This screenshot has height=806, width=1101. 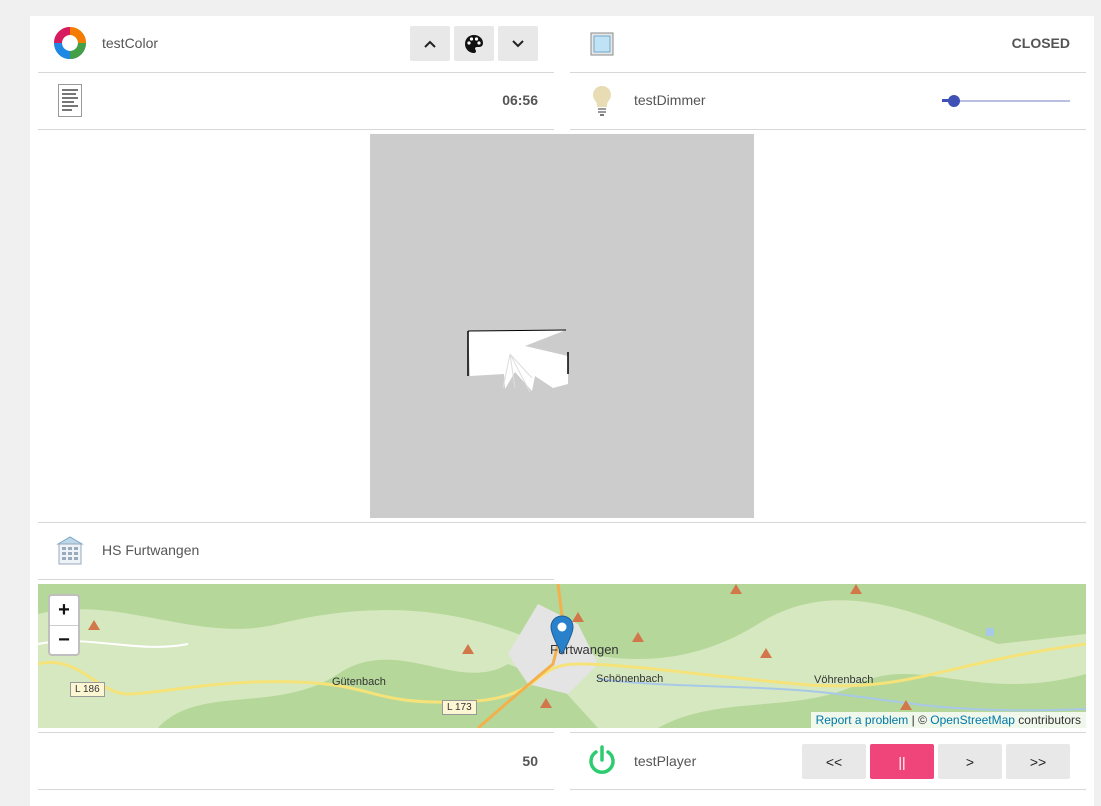 What do you see at coordinates (1040, 43) in the screenshot?
I see `contact-state: CLOSED` at bounding box center [1040, 43].